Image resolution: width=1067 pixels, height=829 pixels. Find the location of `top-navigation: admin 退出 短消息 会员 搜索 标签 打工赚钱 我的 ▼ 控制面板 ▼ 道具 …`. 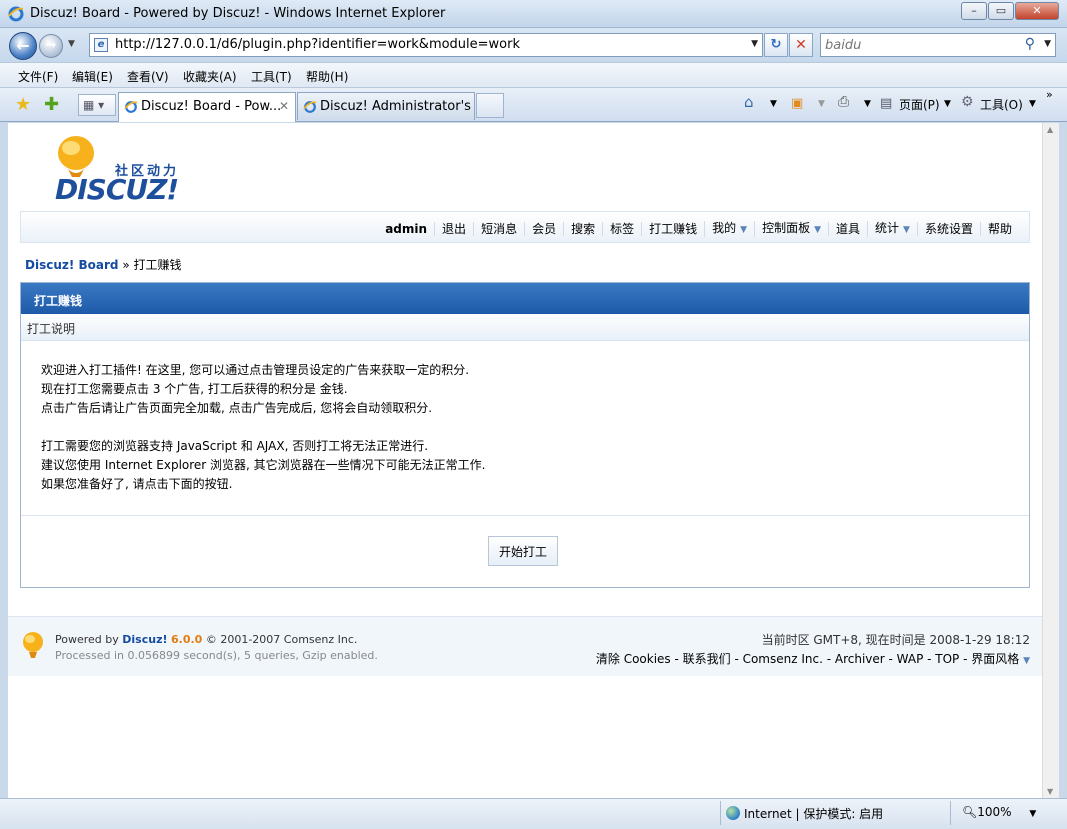

top-navigation: admin 退出 短消息 会员 搜索 标签 打工赚钱 我的 ▼ 控制面板 ▼ 道具 … is located at coordinates (525, 227).